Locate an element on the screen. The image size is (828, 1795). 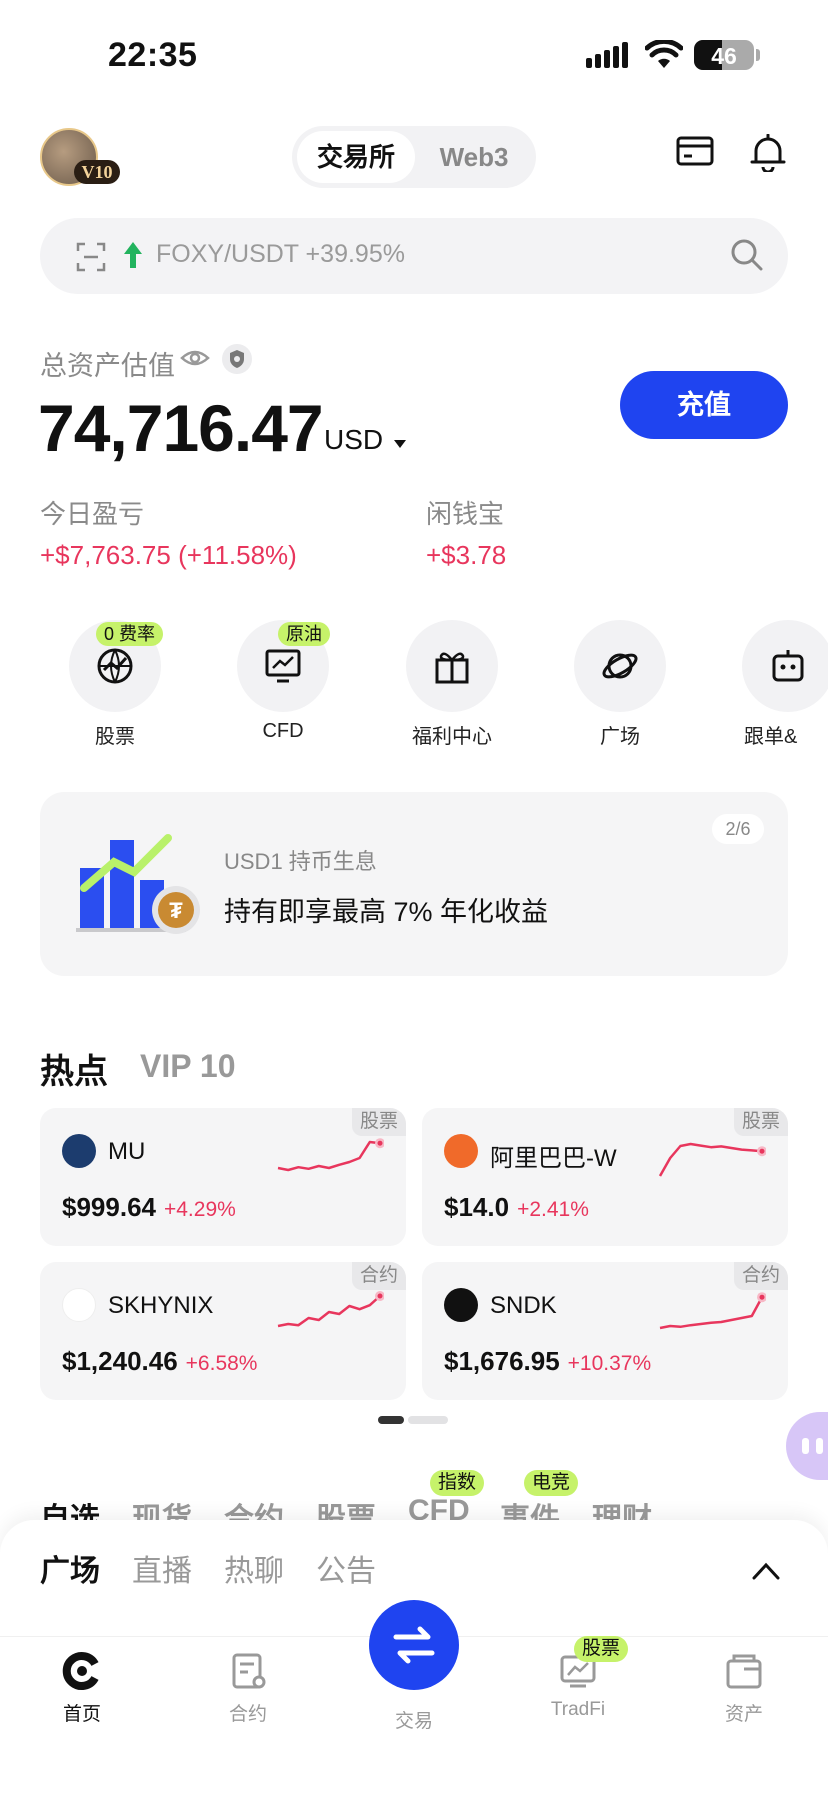
events-tab-tag: 电竞 is located at coordinates (551, 1483).